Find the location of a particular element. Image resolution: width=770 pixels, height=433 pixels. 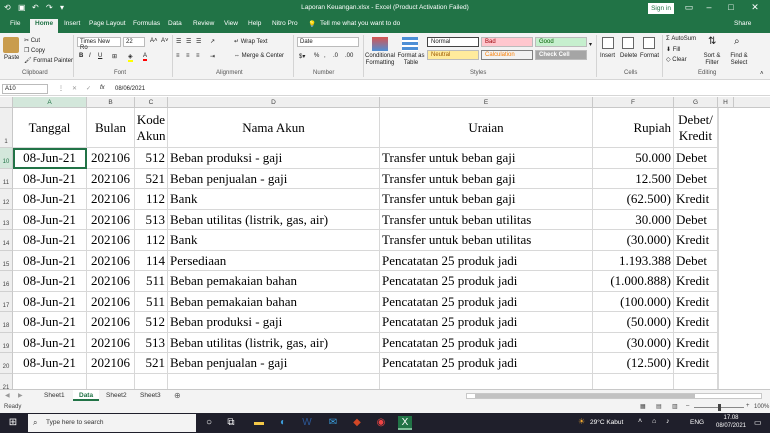

autosum-button: Σ AutoSum is located at coordinates (681, 39).